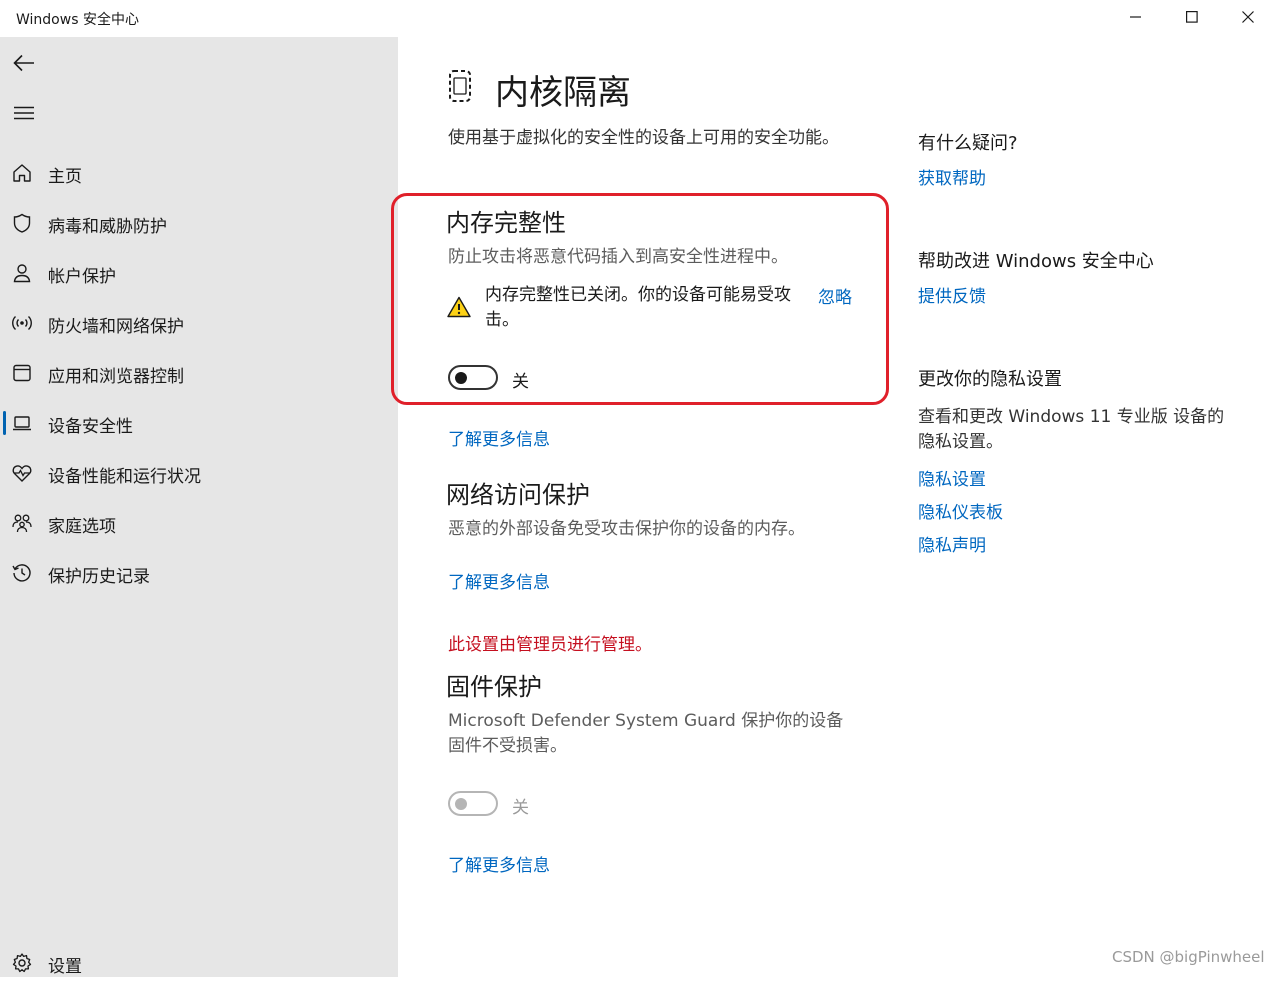 This screenshot has width=1276, height=982. I want to click on home-icon, so click(22, 173).